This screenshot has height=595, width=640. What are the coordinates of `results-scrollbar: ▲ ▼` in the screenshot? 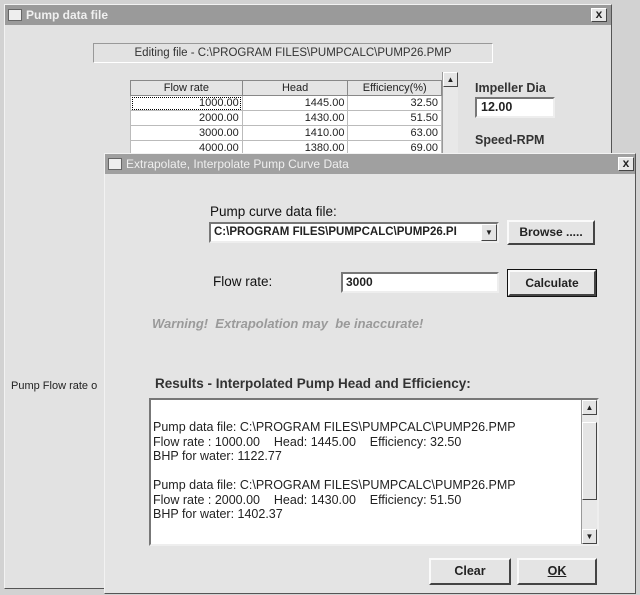 It's located at (589, 472).